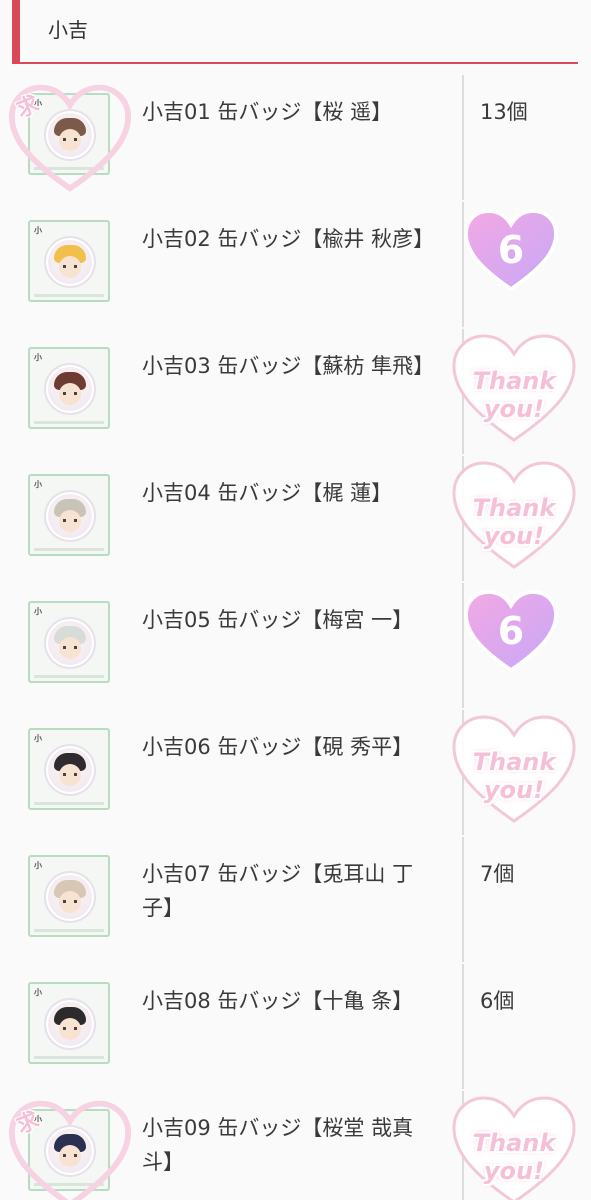  What do you see at coordinates (68, 30) in the screenshot?
I see `section-title: 小吉` at bounding box center [68, 30].